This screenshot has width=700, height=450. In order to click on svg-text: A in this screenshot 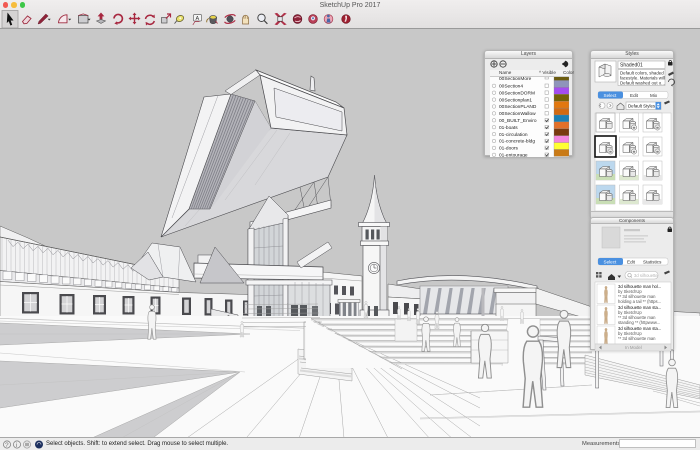, I will do `click(198, 19)`.